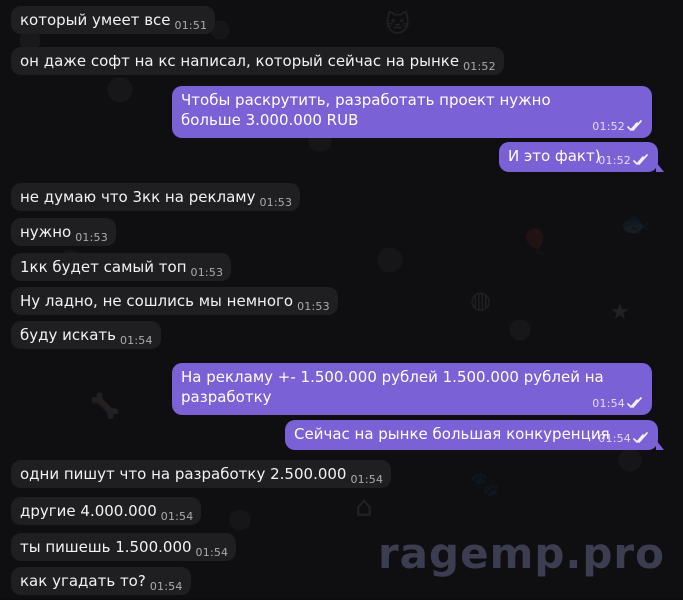  I want to click on message-bubble: Ну ладно, не сошлись мы немного 01:53, so click(174, 301).